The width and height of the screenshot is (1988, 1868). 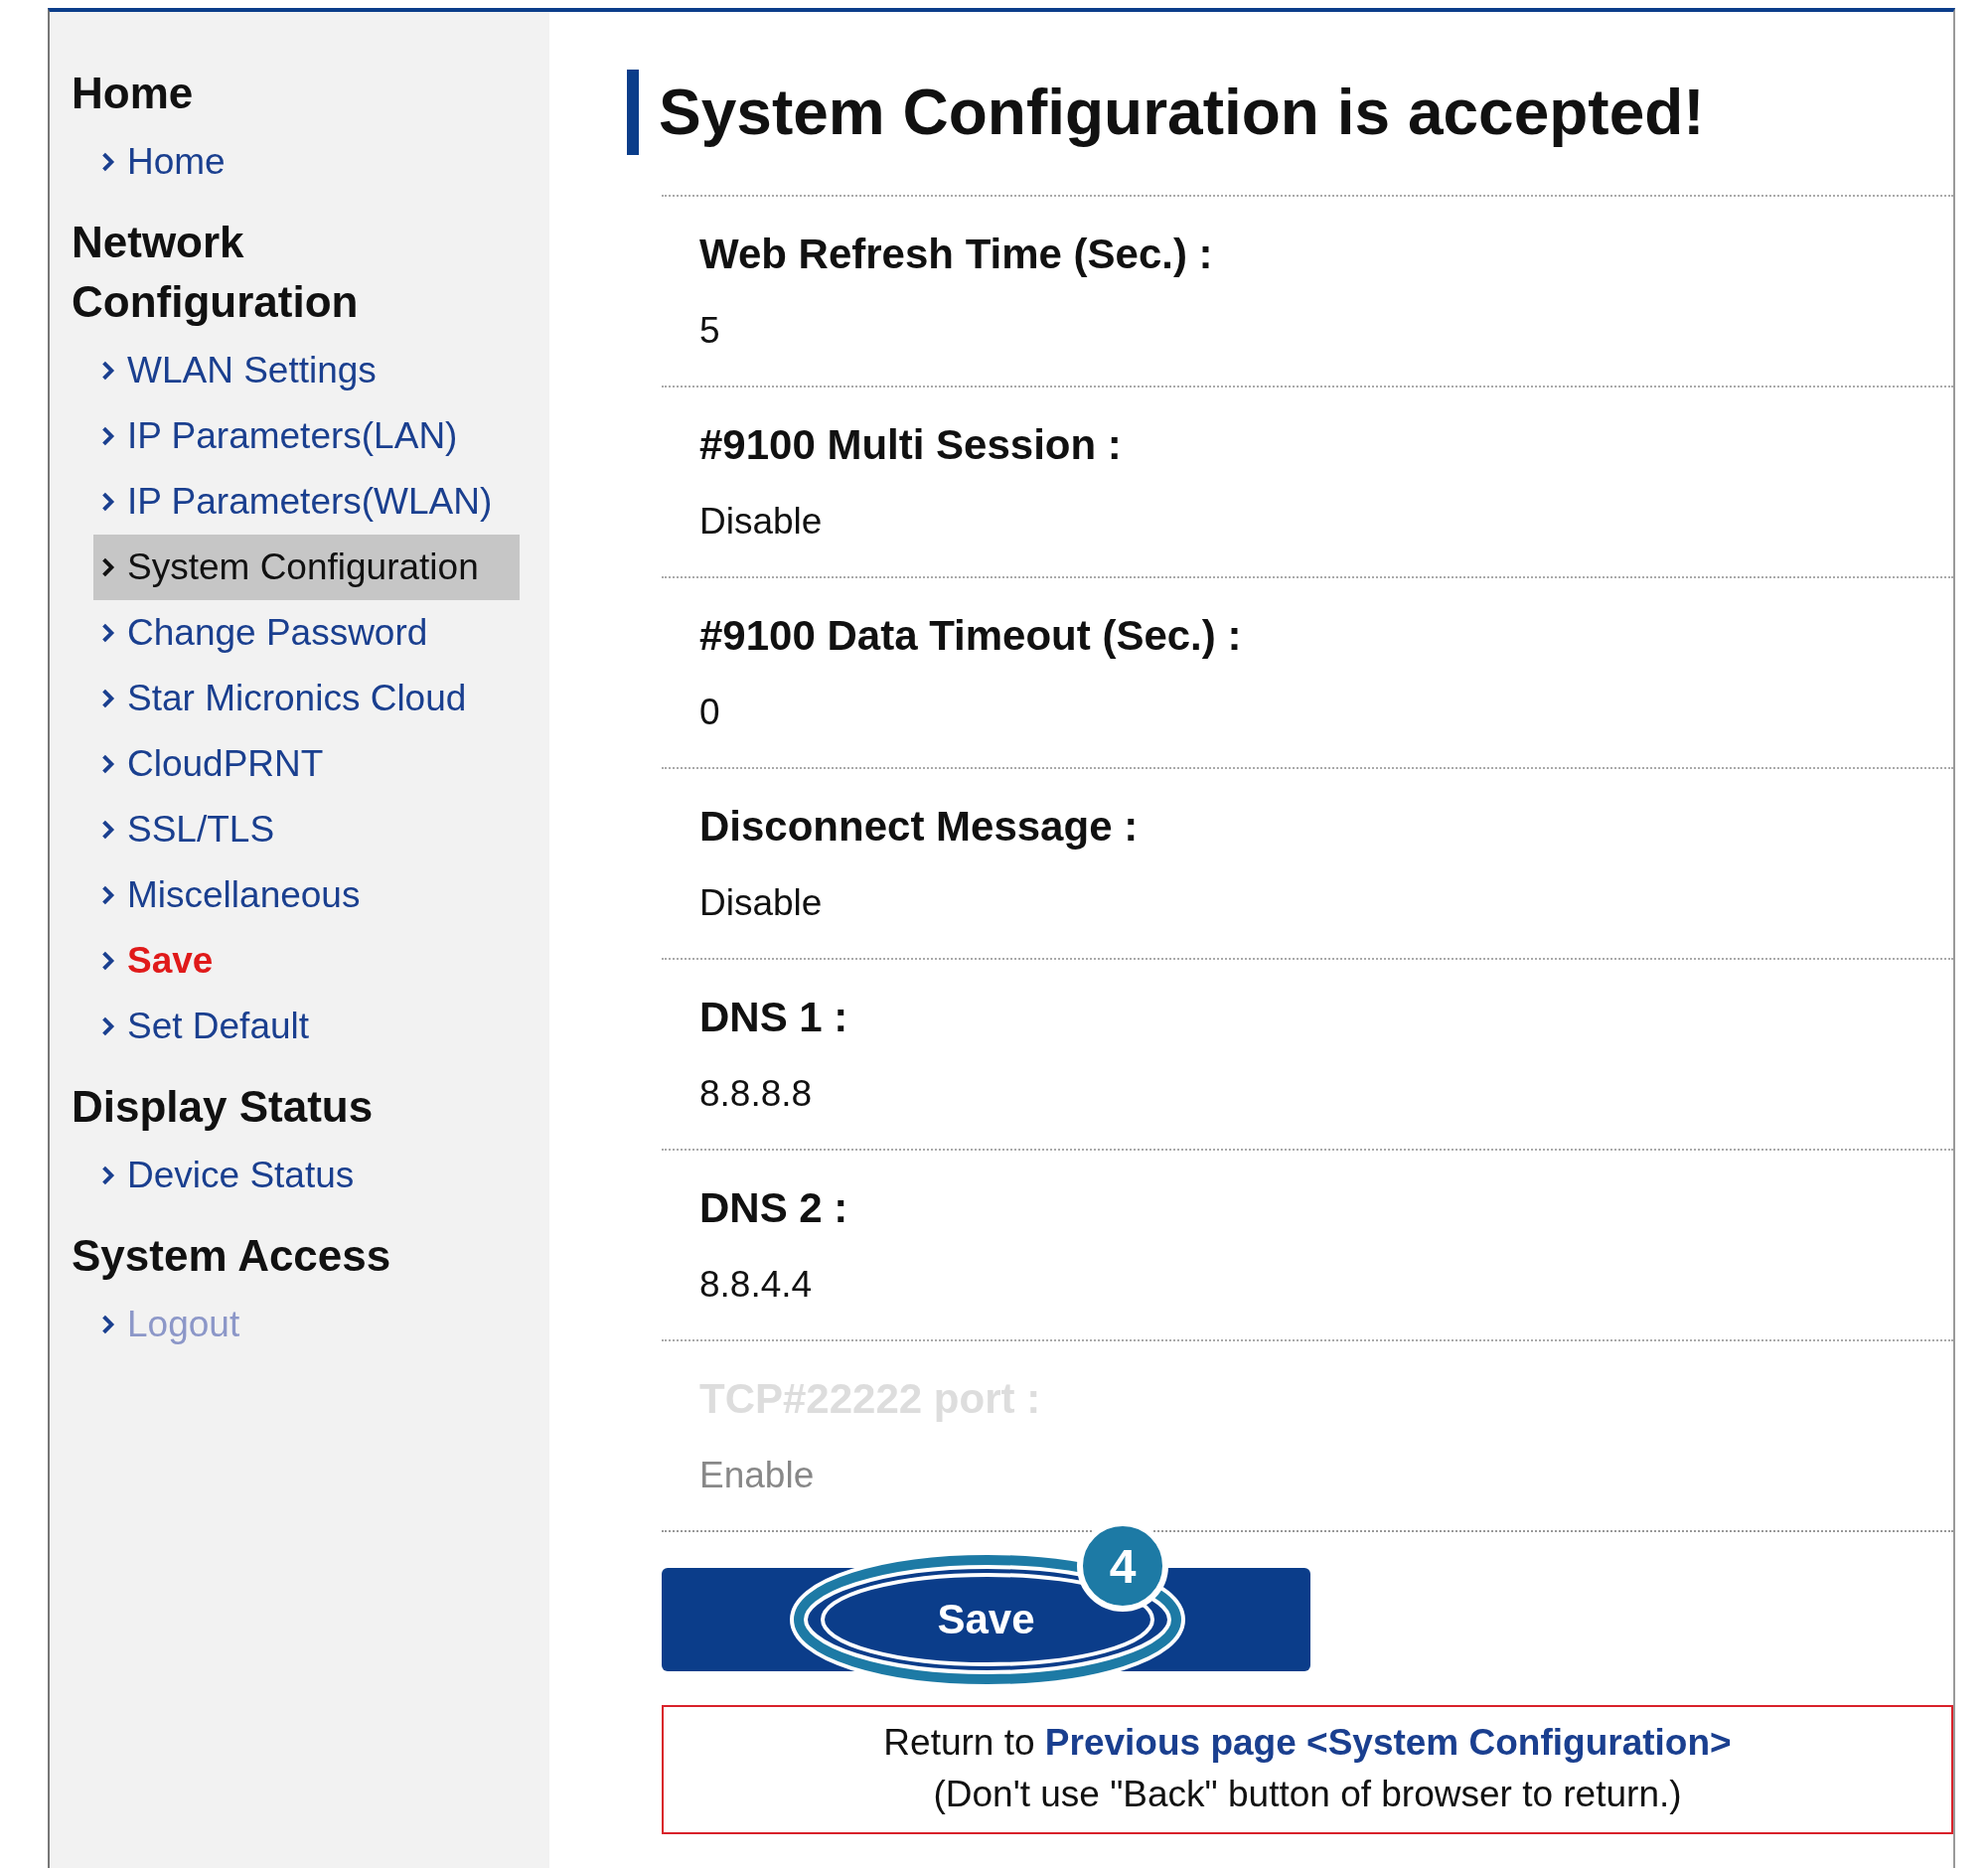 What do you see at coordinates (710, 713) in the screenshot?
I see `setting-value: 0` at bounding box center [710, 713].